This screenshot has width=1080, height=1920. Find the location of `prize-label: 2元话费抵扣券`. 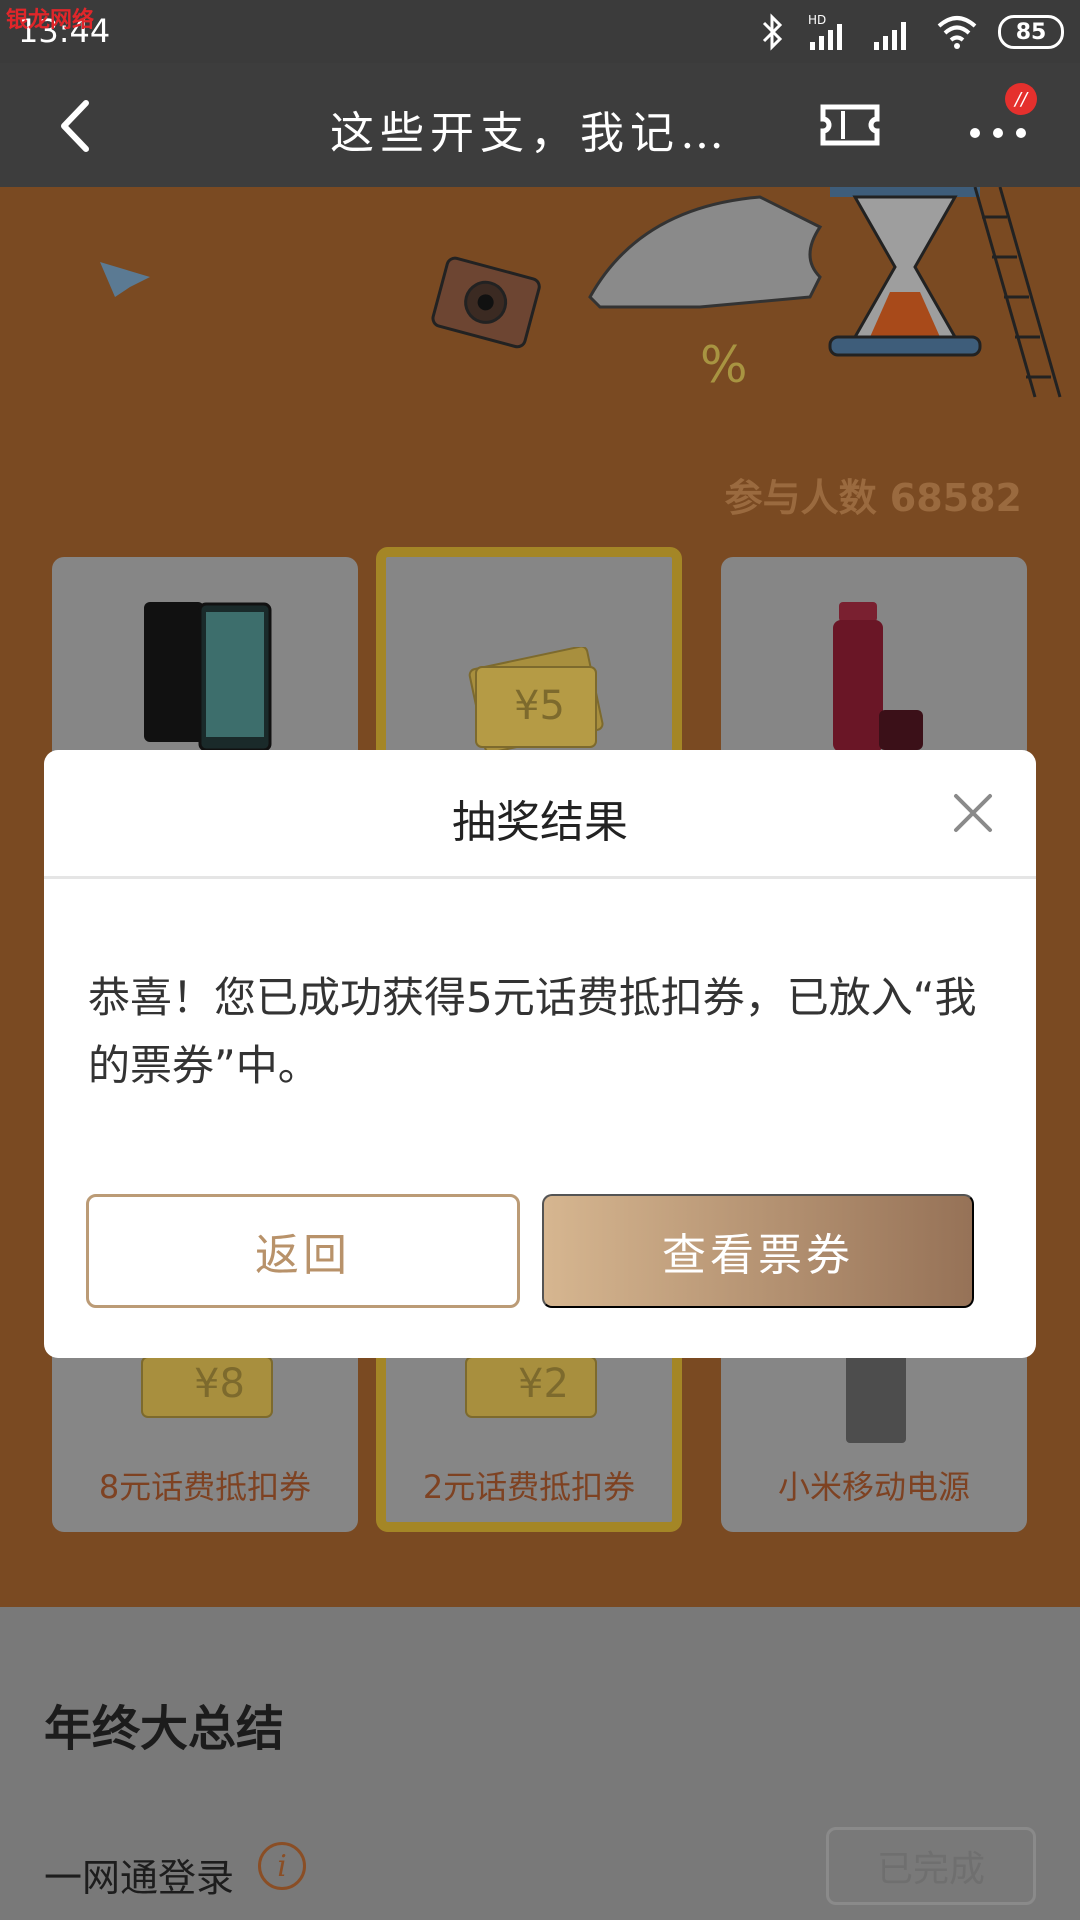

prize-label: 2元话费抵扣券 is located at coordinates (529, 1487).